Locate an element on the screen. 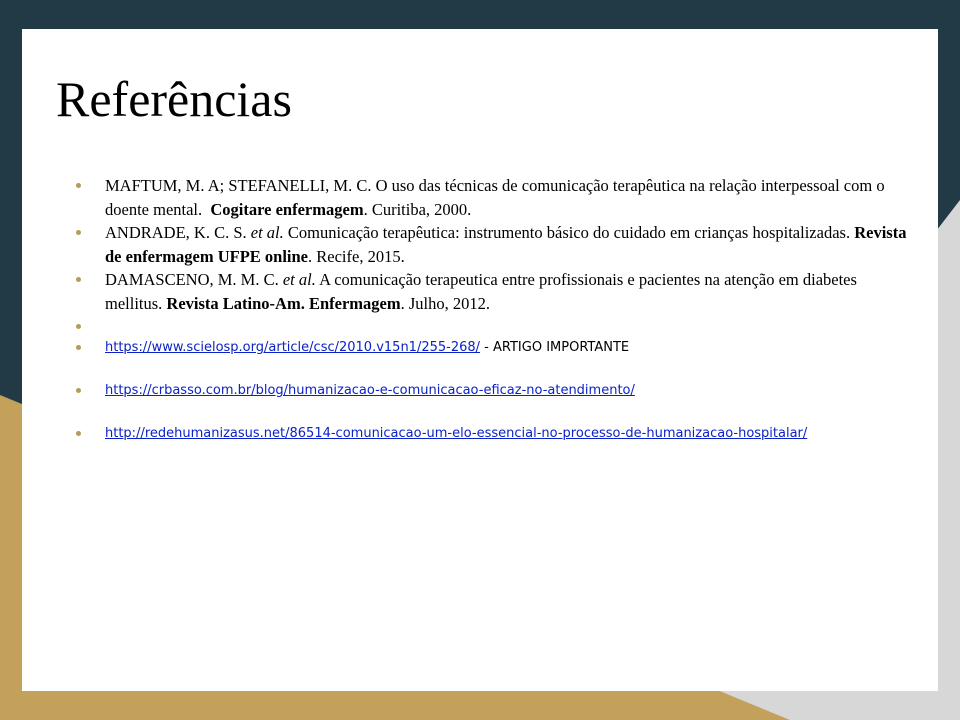 This screenshot has height=720, width=960. reference-details: . Julho, 2012. is located at coordinates (445, 303).